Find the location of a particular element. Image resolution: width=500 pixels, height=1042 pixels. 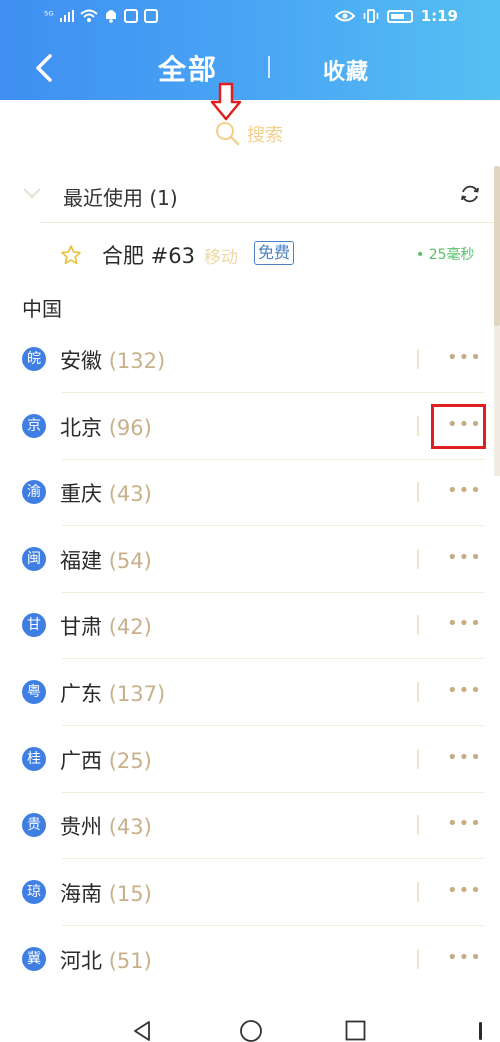

region-row-guizhou: 贵 贵州 (43) ••• is located at coordinates (250, 825).